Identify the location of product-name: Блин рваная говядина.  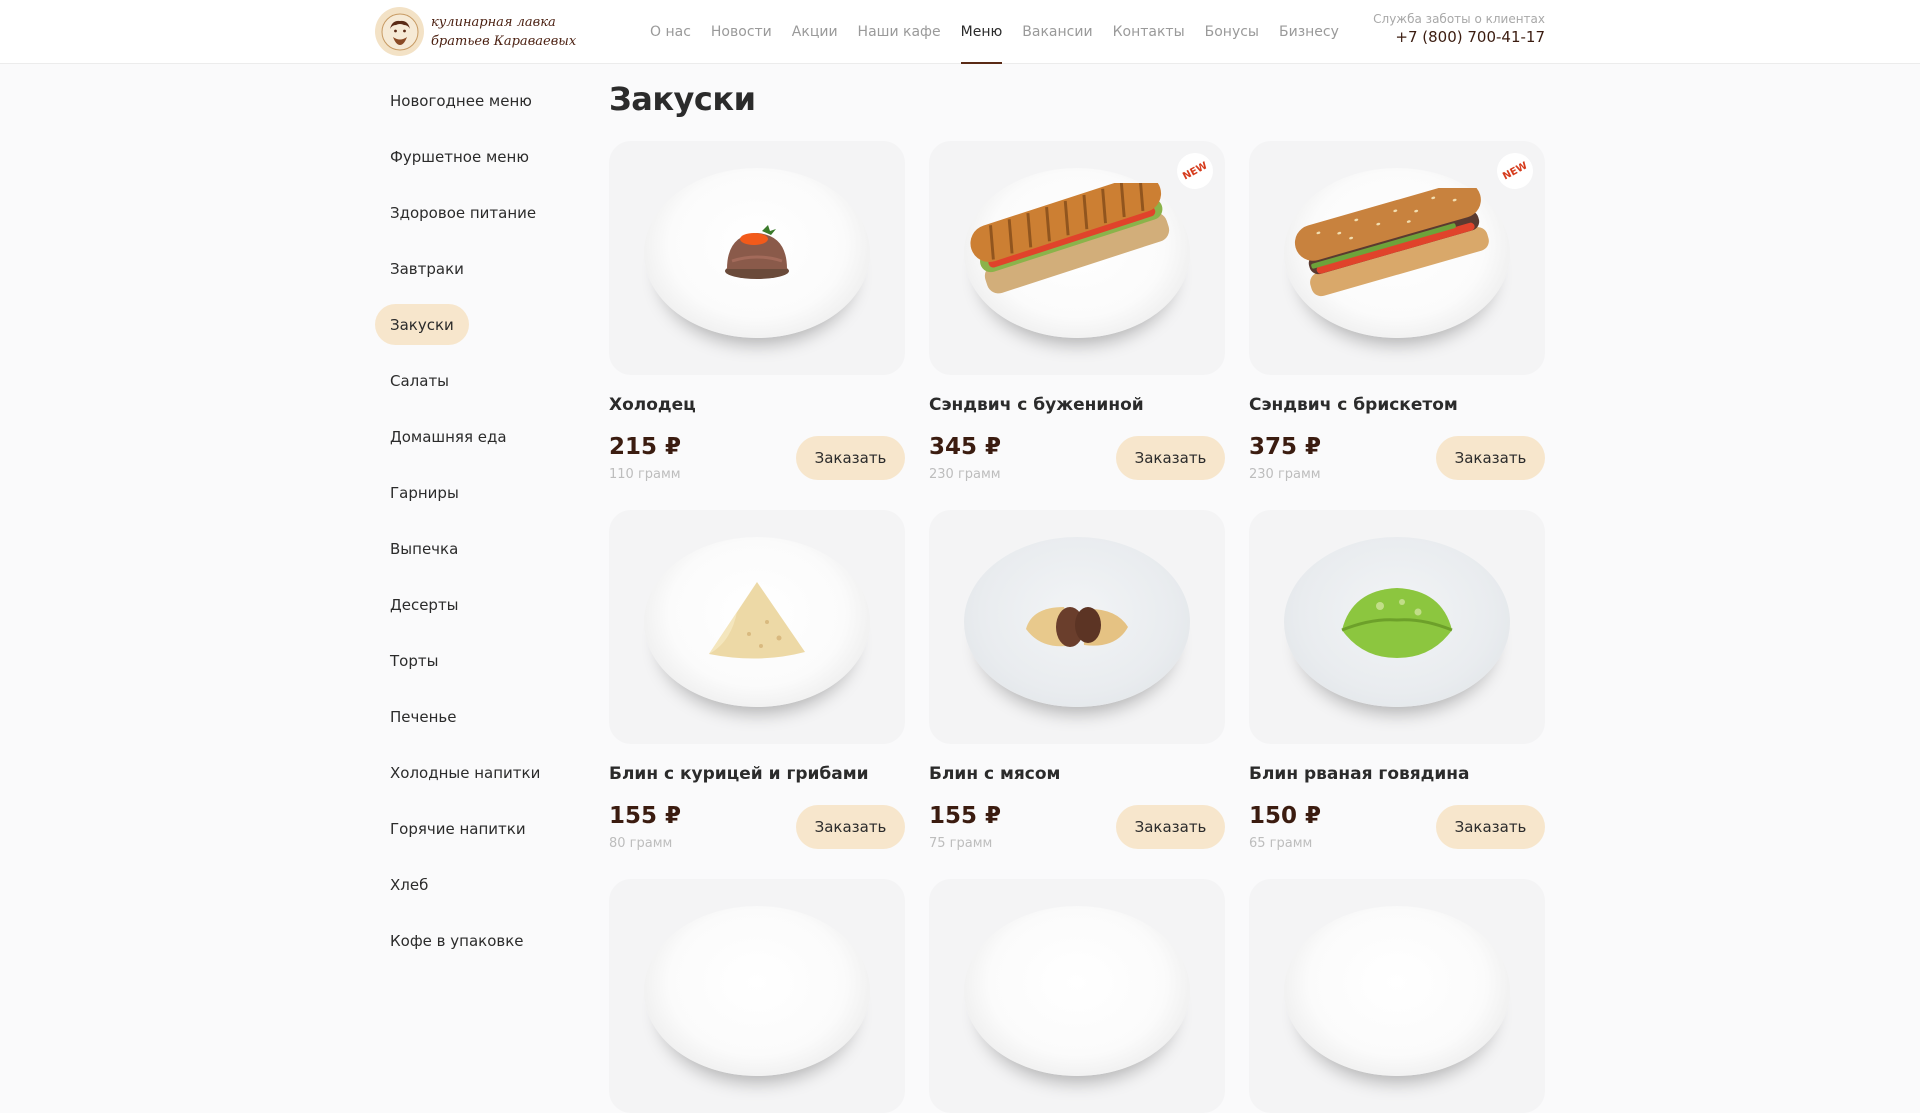
(1359, 774).